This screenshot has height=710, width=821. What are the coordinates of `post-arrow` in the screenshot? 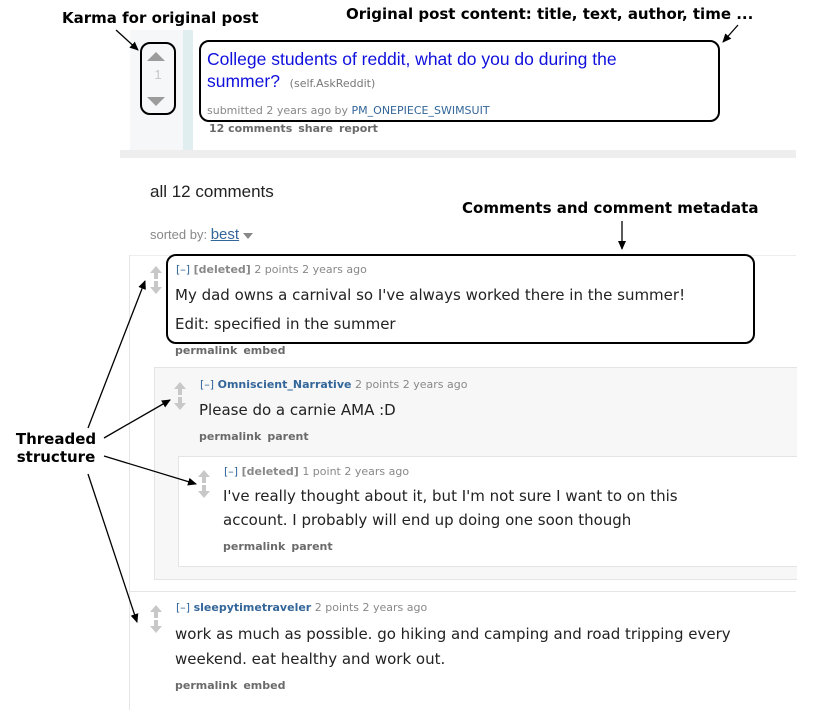 It's located at (730, 33).